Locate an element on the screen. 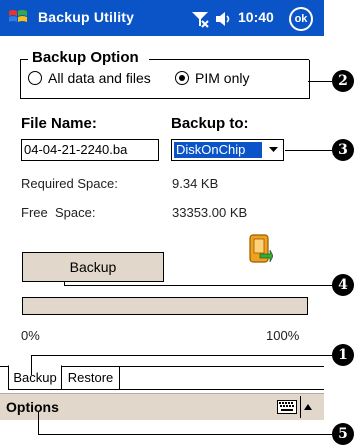 The height and width of the screenshot is (447, 364). app-title: Backup Utility is located at coordinates (86, 17).